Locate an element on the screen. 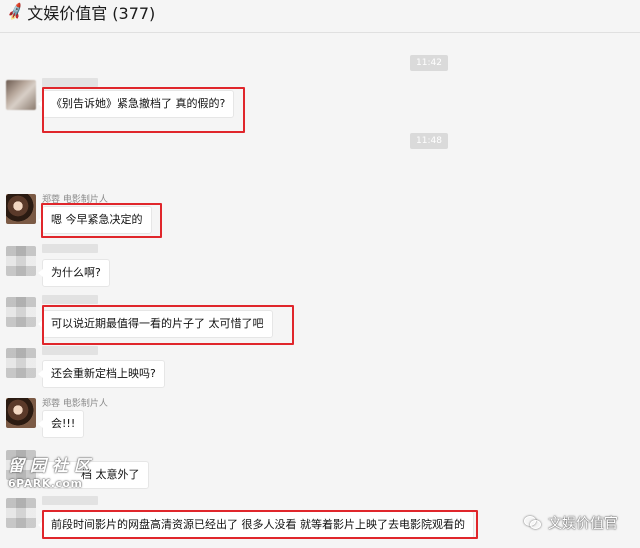 This screenshot has height=548, width=640. message-bubble: 还会重新定档上映吗? is located at coordinates (101, 374).